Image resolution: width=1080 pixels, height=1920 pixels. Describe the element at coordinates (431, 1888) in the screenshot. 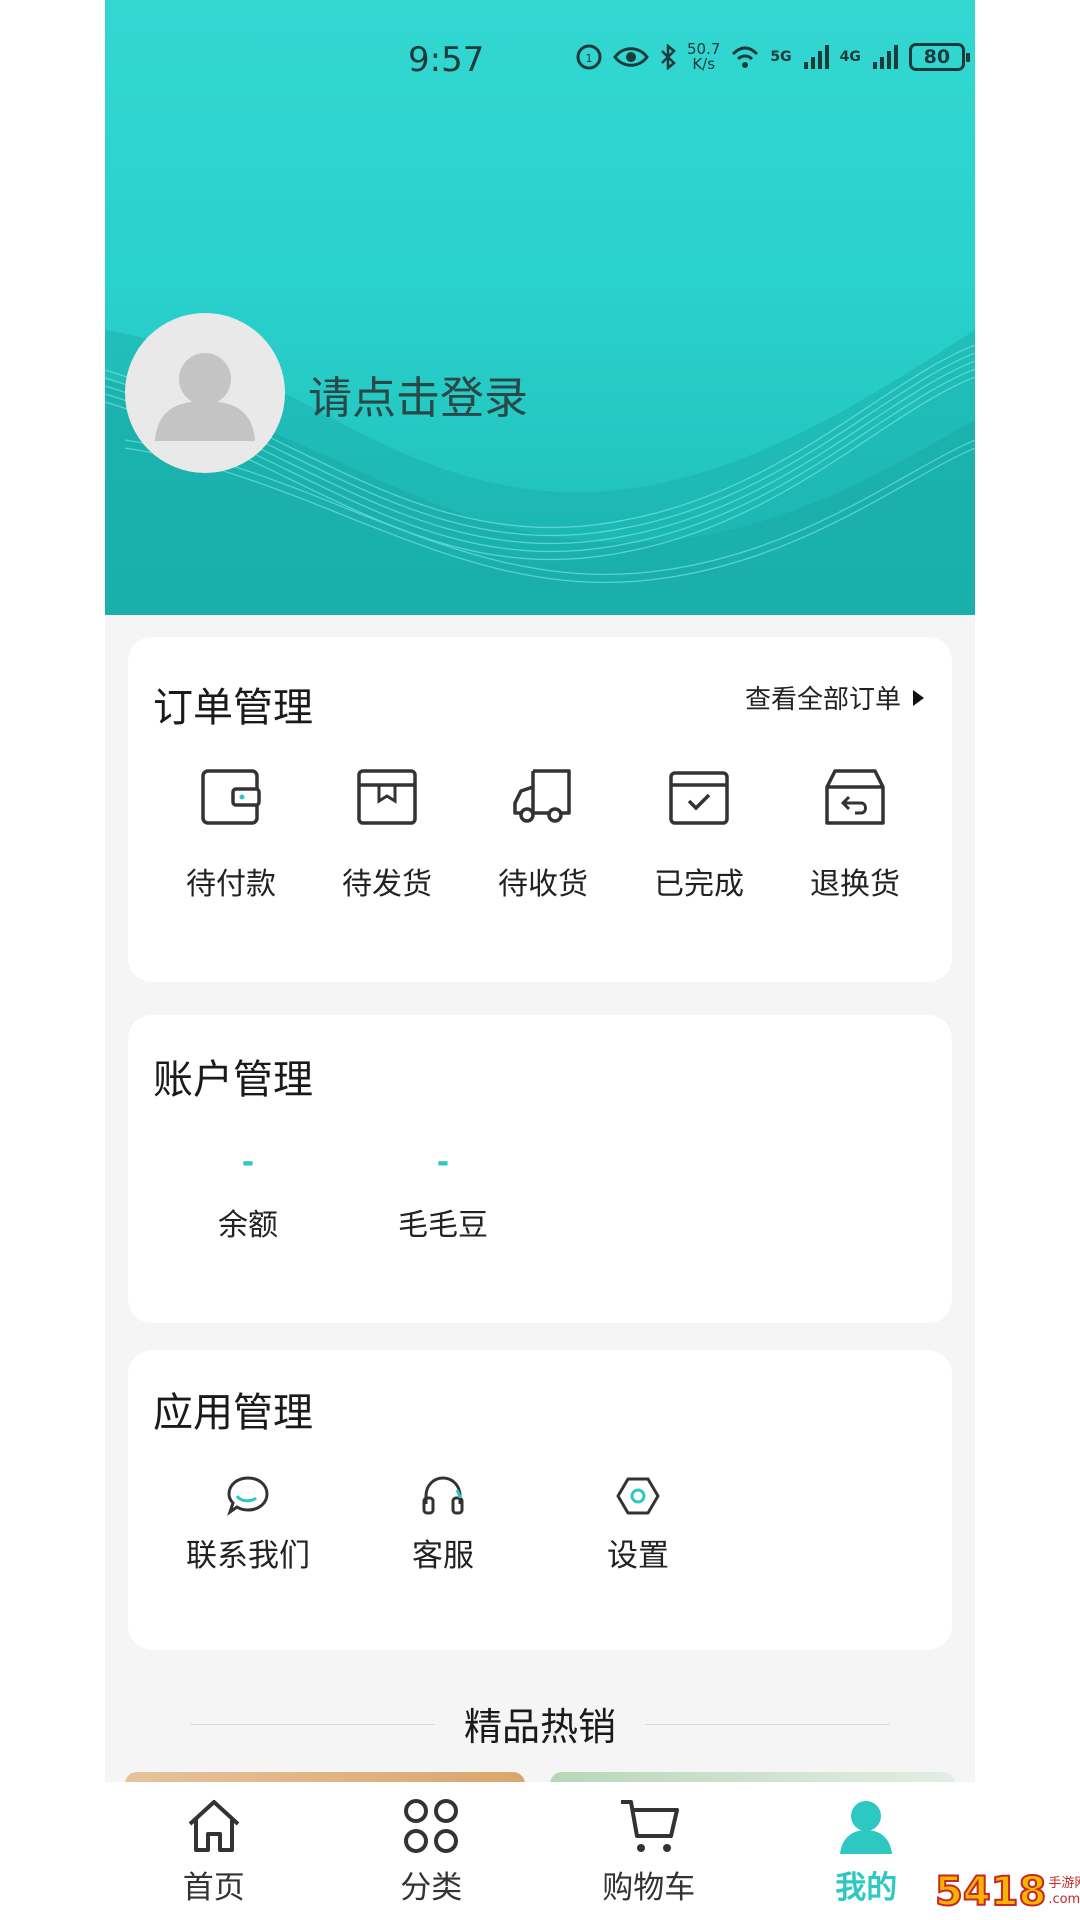

I see `tab-category-label: 分类` at that location.